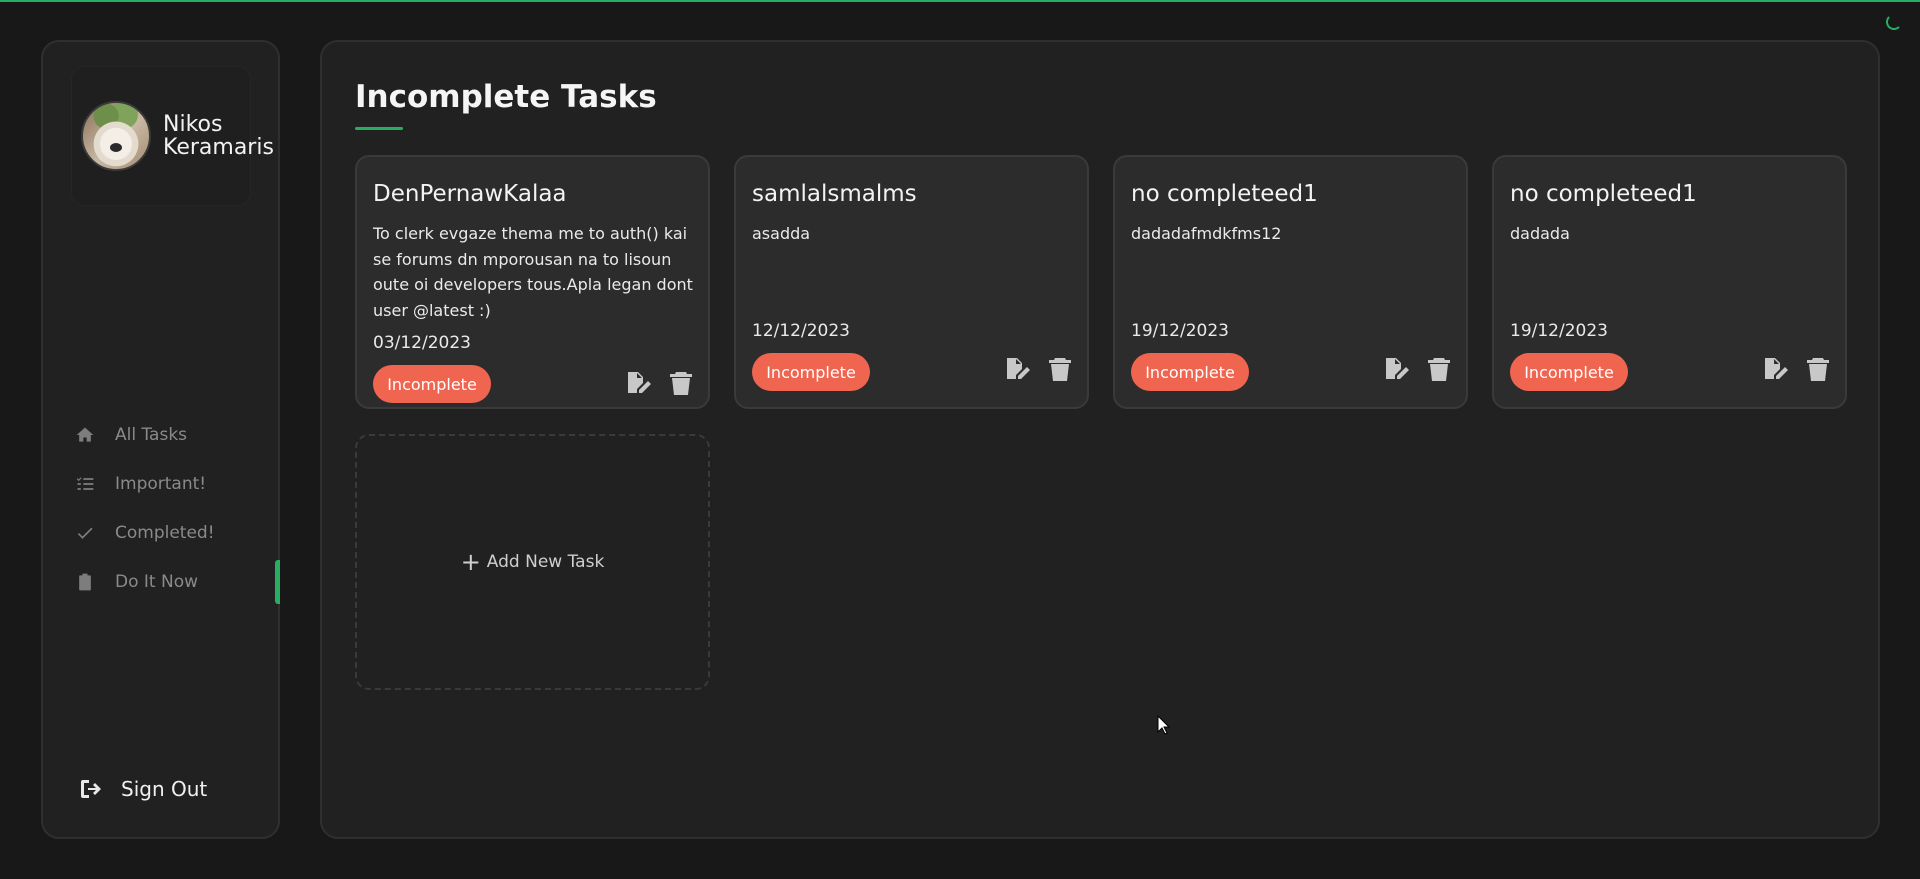 Image resolution: width=1920 pixels, height=879 pixels. Describe the element at coordinates (545, 562) in the screenshot. I see `add-task-label: Add New Task` at that location.